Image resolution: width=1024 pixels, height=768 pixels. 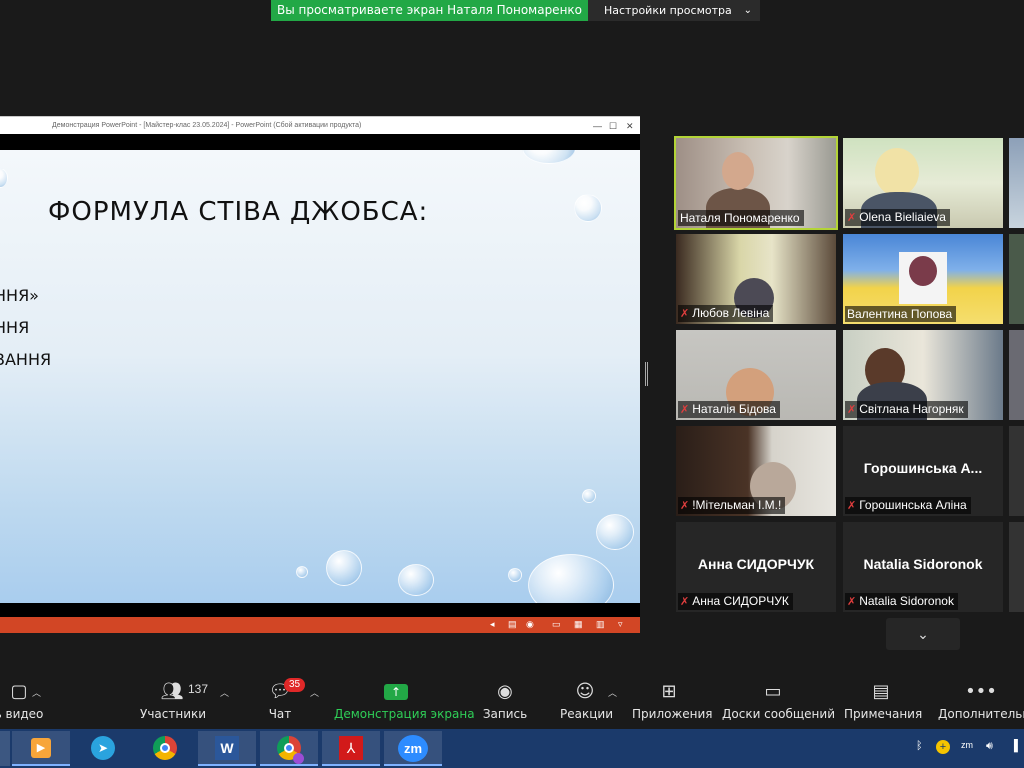 What do you see at coordinates (512, 748) in the screenshot?
I see `os-taskbar: ▶ ➤ W ⅄ zm ᛒ + zm 🔊︎ ▐` at bounding box center [512, 748].